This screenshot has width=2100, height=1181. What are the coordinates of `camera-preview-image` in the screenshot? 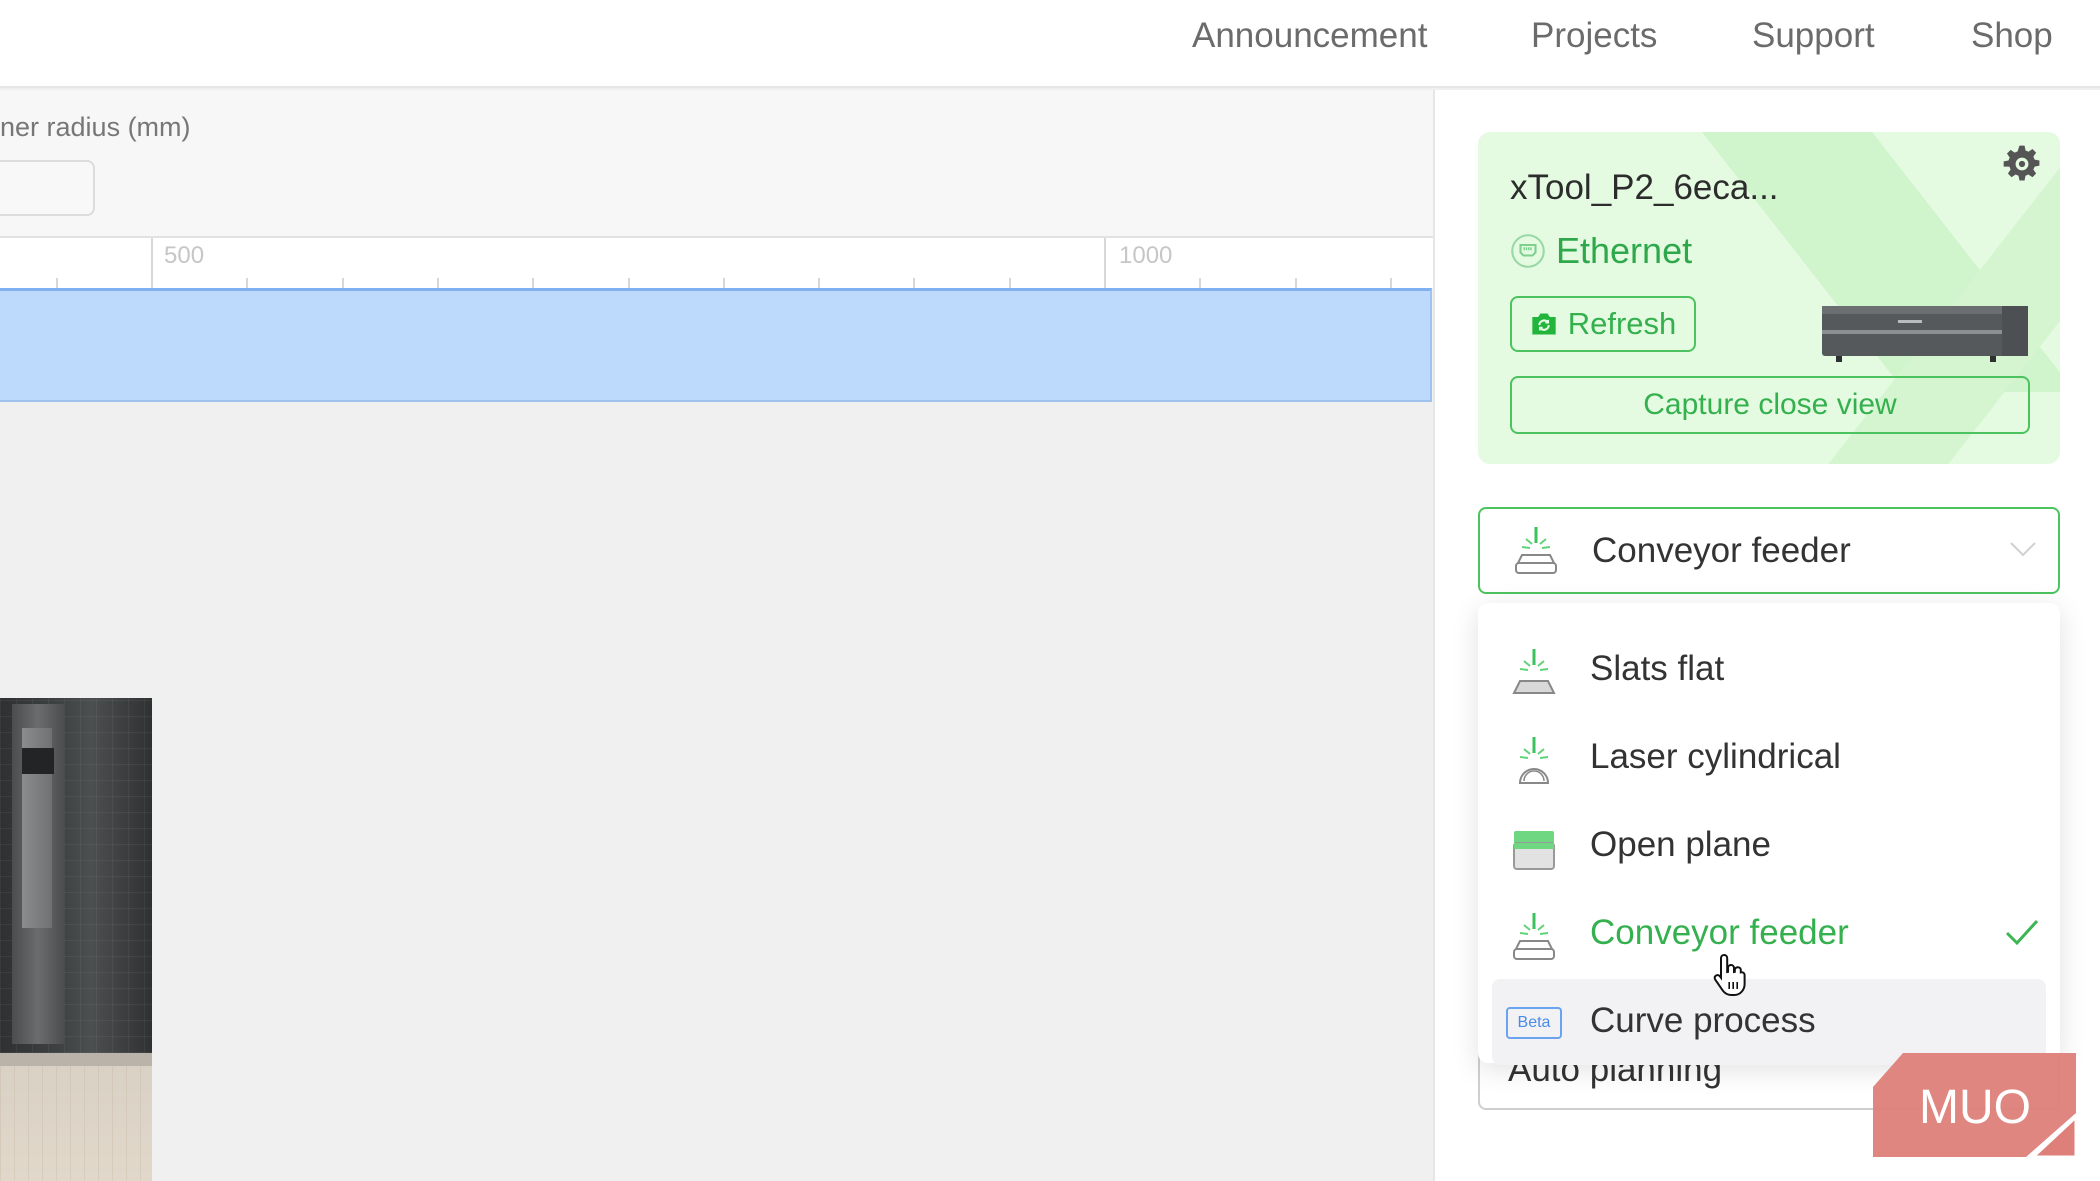 It's located at (76, 939).